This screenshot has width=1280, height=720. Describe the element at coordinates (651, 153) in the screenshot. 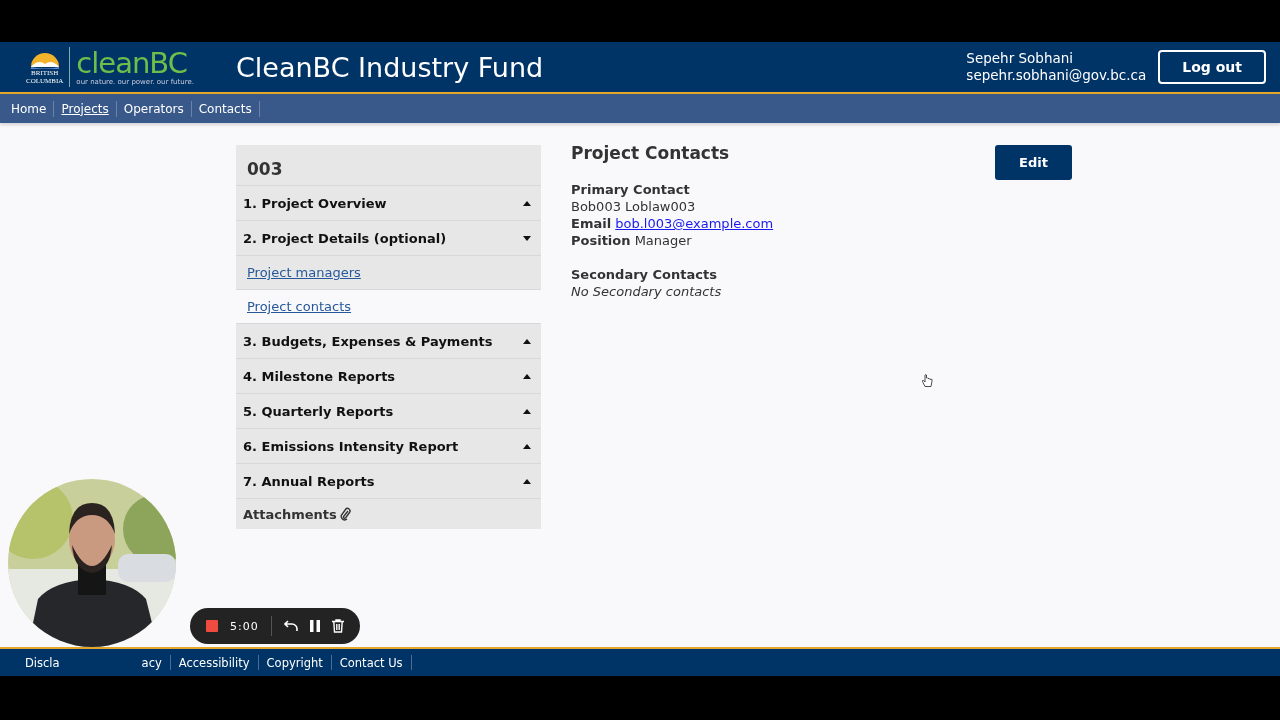

I see `page-heading: Project Contacts` at that location.